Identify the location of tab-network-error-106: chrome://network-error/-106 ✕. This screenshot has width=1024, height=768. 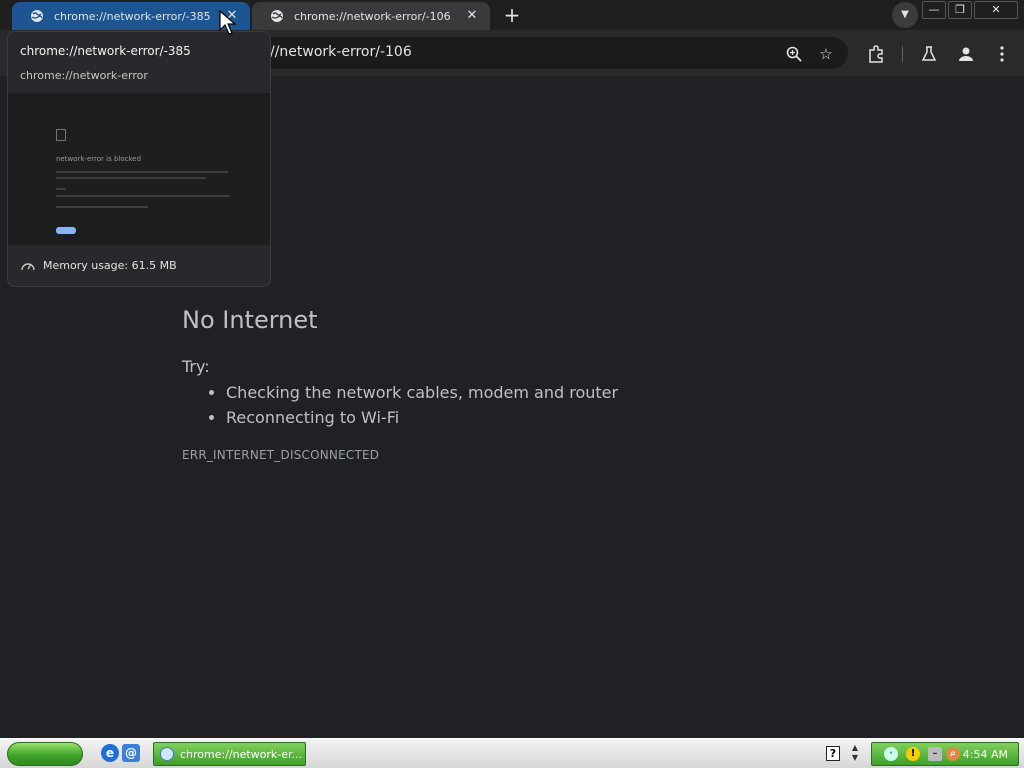
(371, 16).